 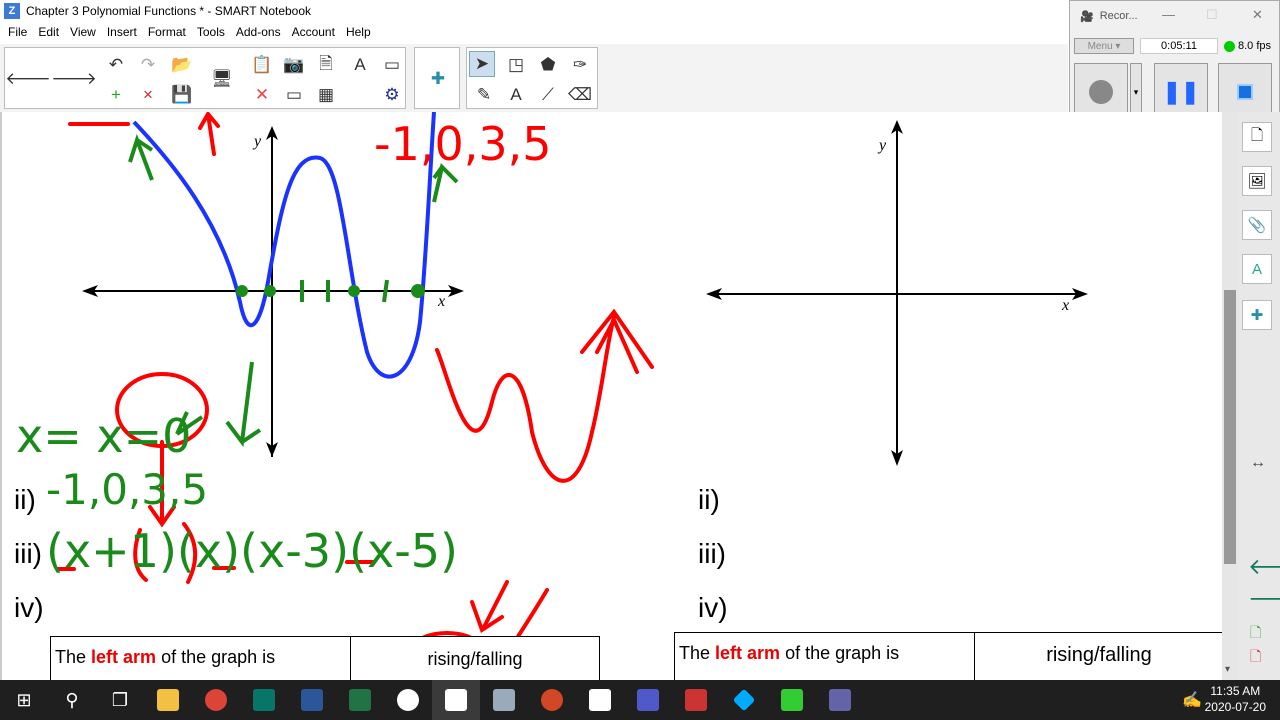 I want to click on excel-icon, so click(x=360, y=700).